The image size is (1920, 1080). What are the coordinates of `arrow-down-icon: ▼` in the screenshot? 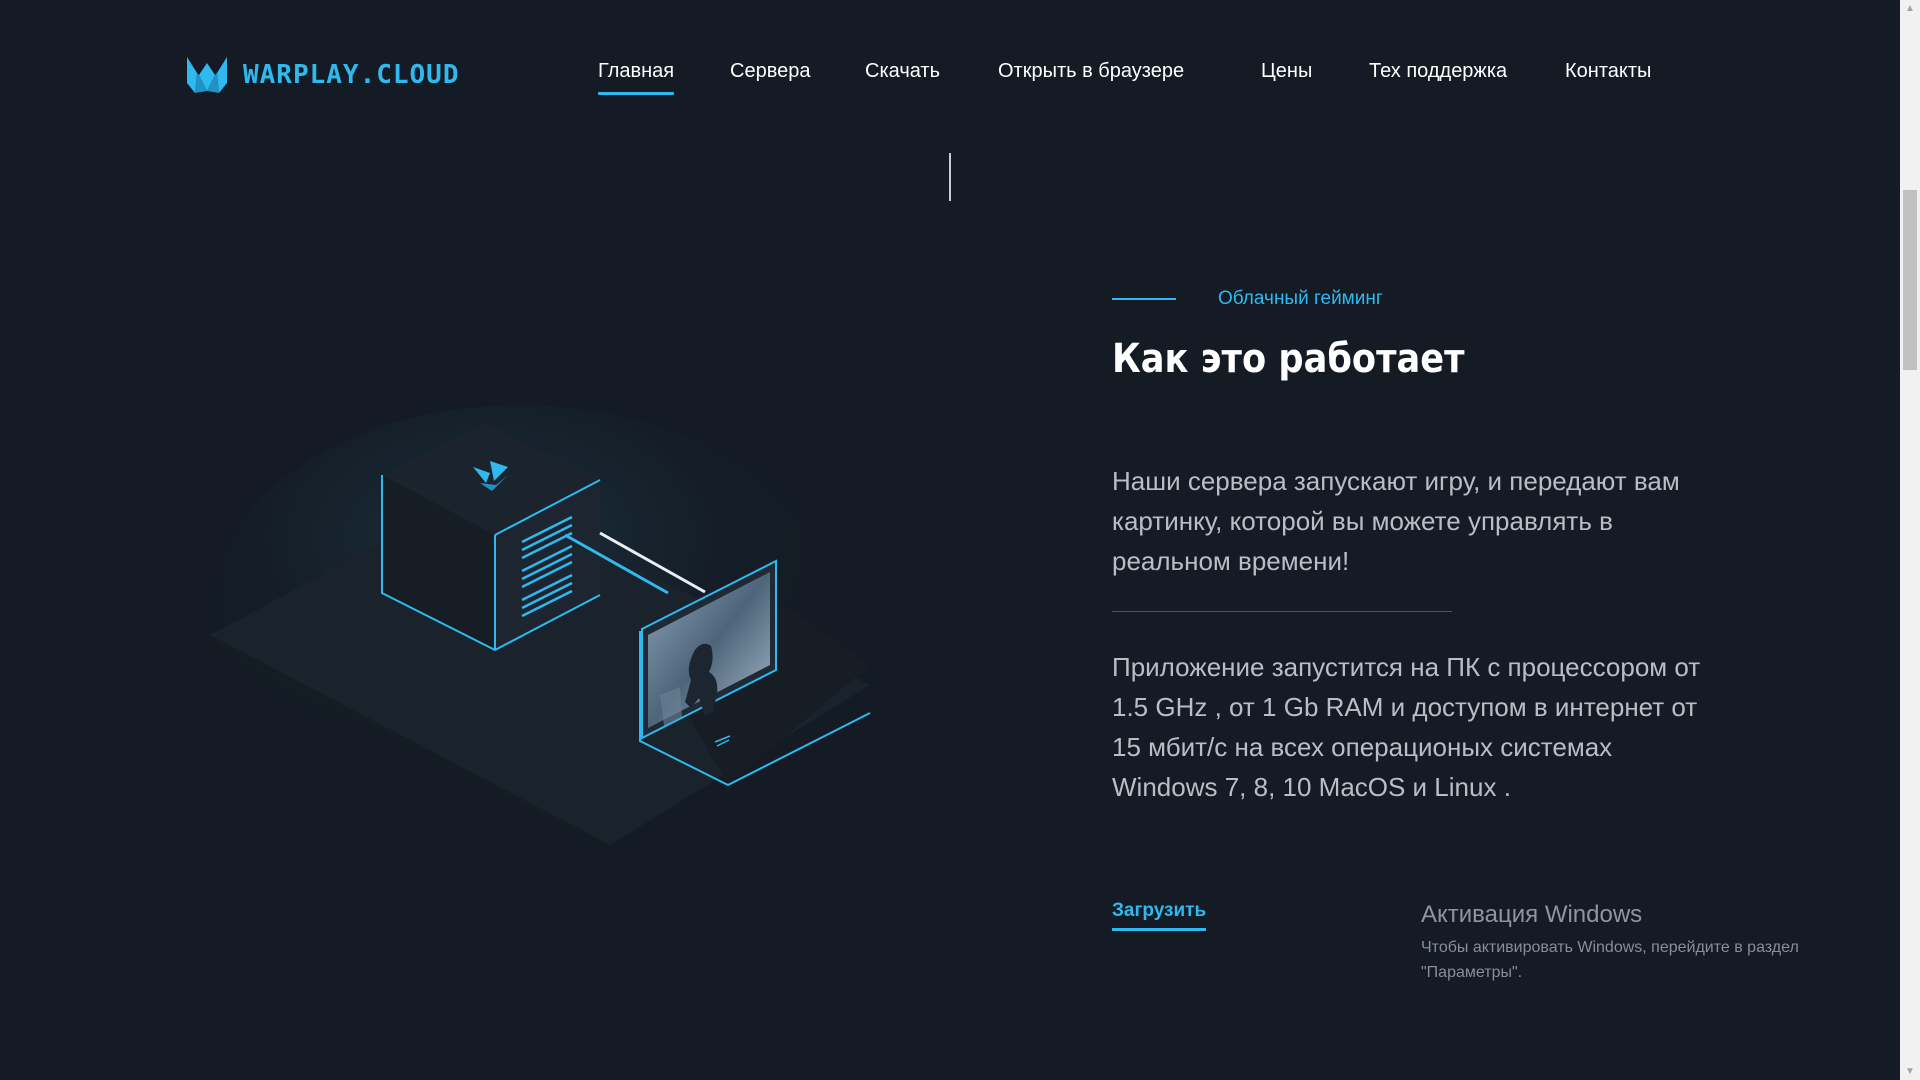 It's located at (1910, 1071).